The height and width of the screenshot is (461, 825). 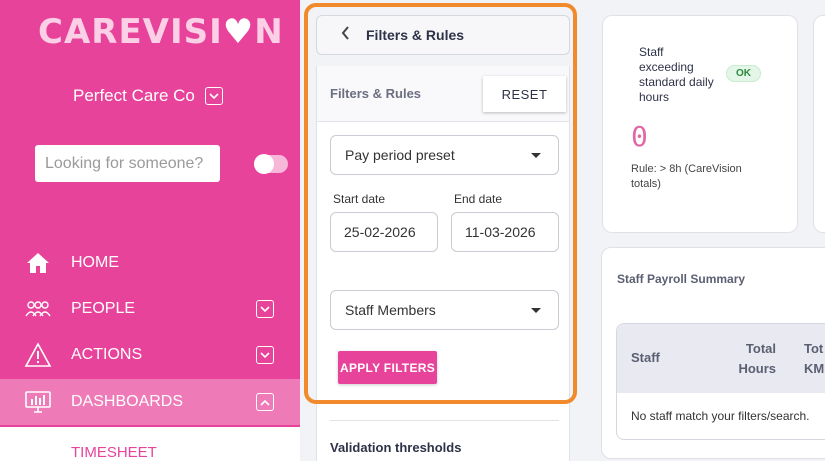 I want to click on org-selector: Perfect Care Co, so click(x=148, y=96).